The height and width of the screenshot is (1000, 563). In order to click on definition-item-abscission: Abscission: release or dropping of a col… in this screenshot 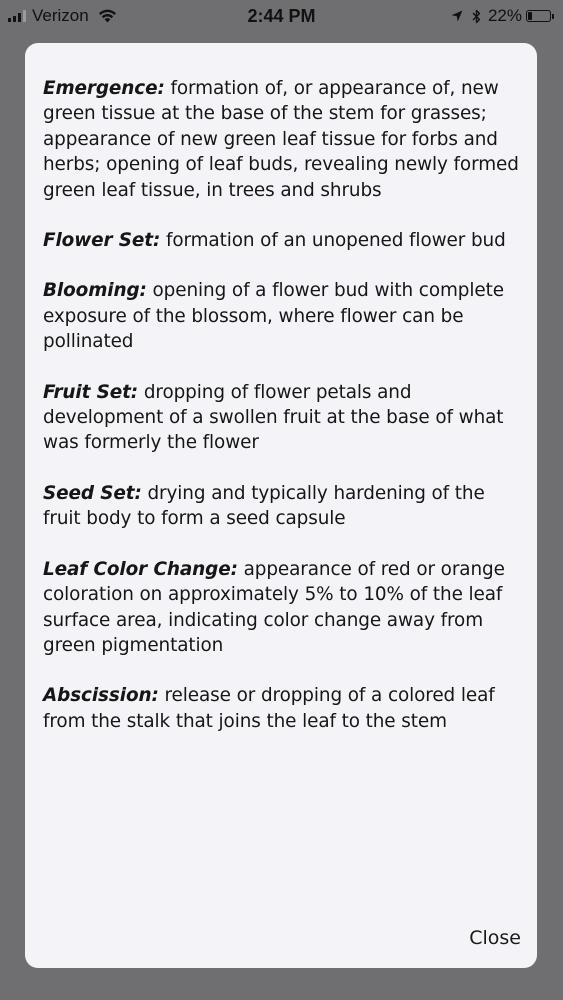, I will do `click(283, 708)`.